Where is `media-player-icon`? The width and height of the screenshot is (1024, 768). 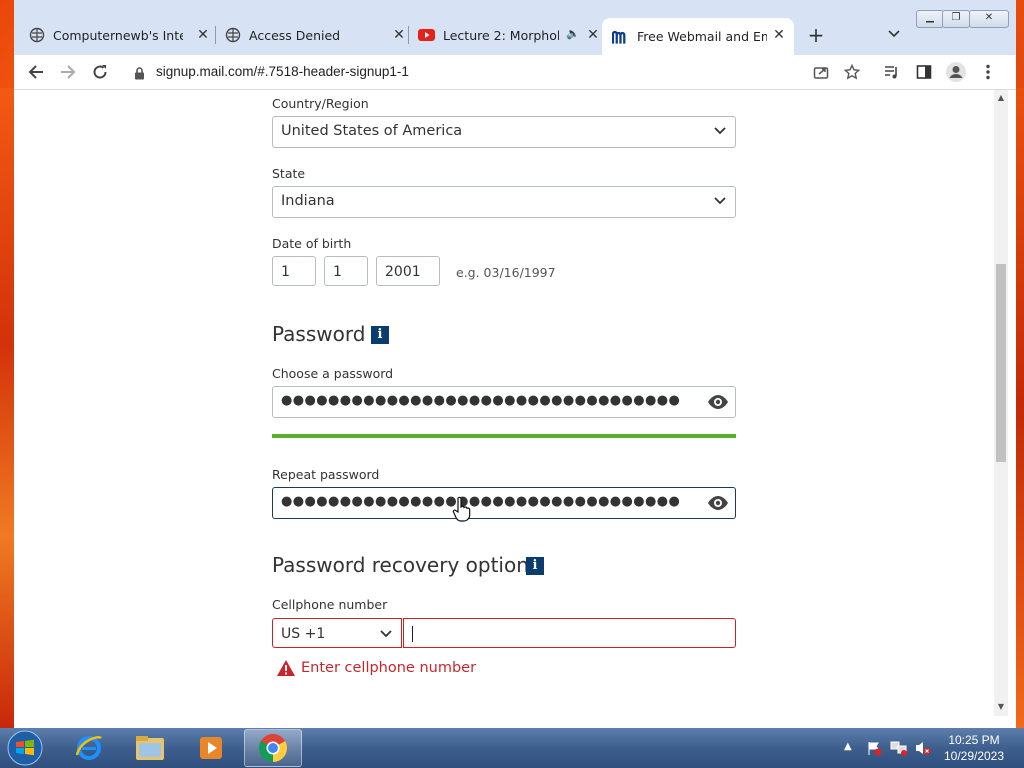 media-player-icon is located at coordinates (211, 748).